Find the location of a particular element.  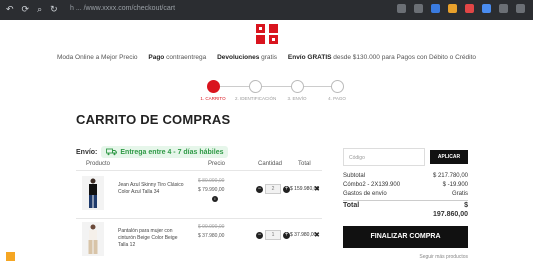

discount-label: Cómbo2 - 2X139.900 is located at coordinates (372, 185).